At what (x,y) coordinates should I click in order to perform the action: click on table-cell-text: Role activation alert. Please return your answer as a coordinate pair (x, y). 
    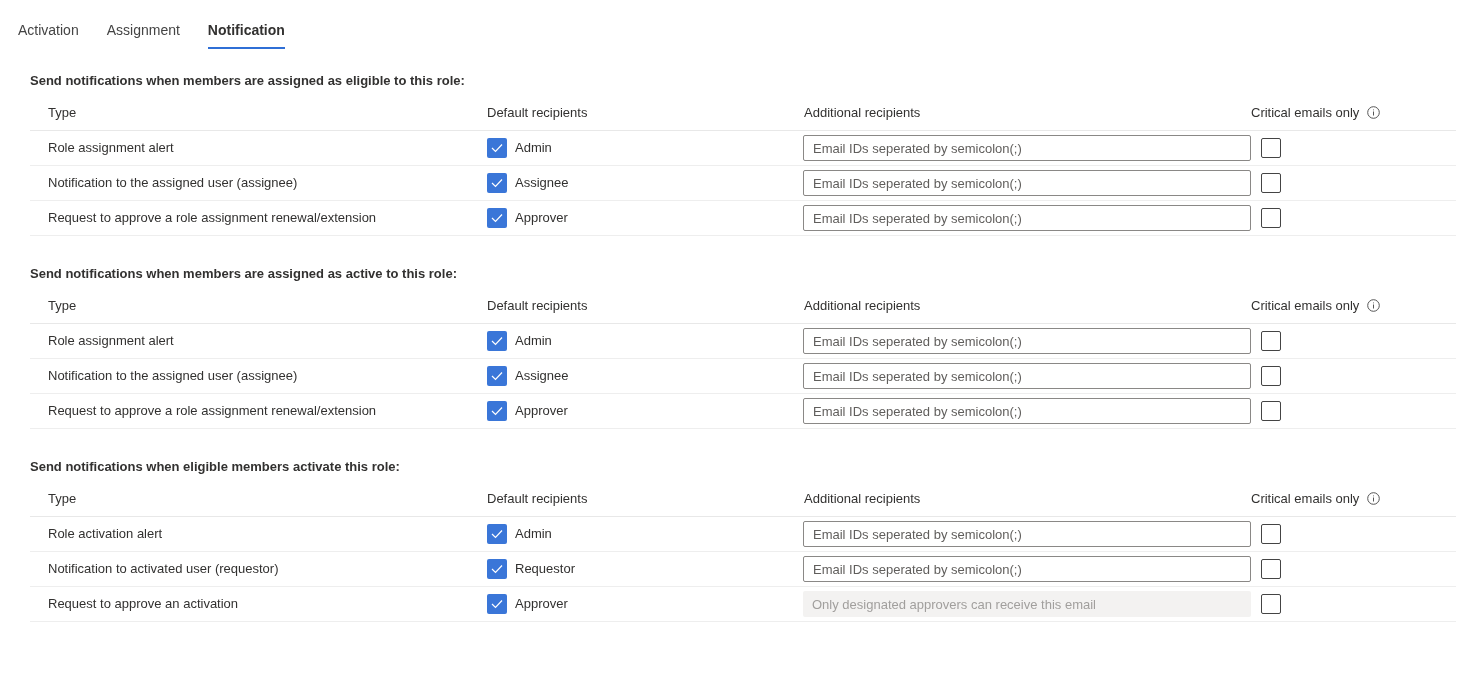
    Looking at the image, I should click on (105, 534).